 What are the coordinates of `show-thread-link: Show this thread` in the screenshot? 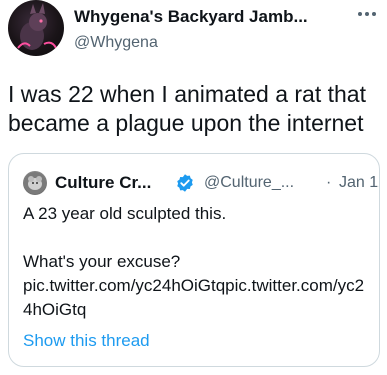 It's located at (86, 341).